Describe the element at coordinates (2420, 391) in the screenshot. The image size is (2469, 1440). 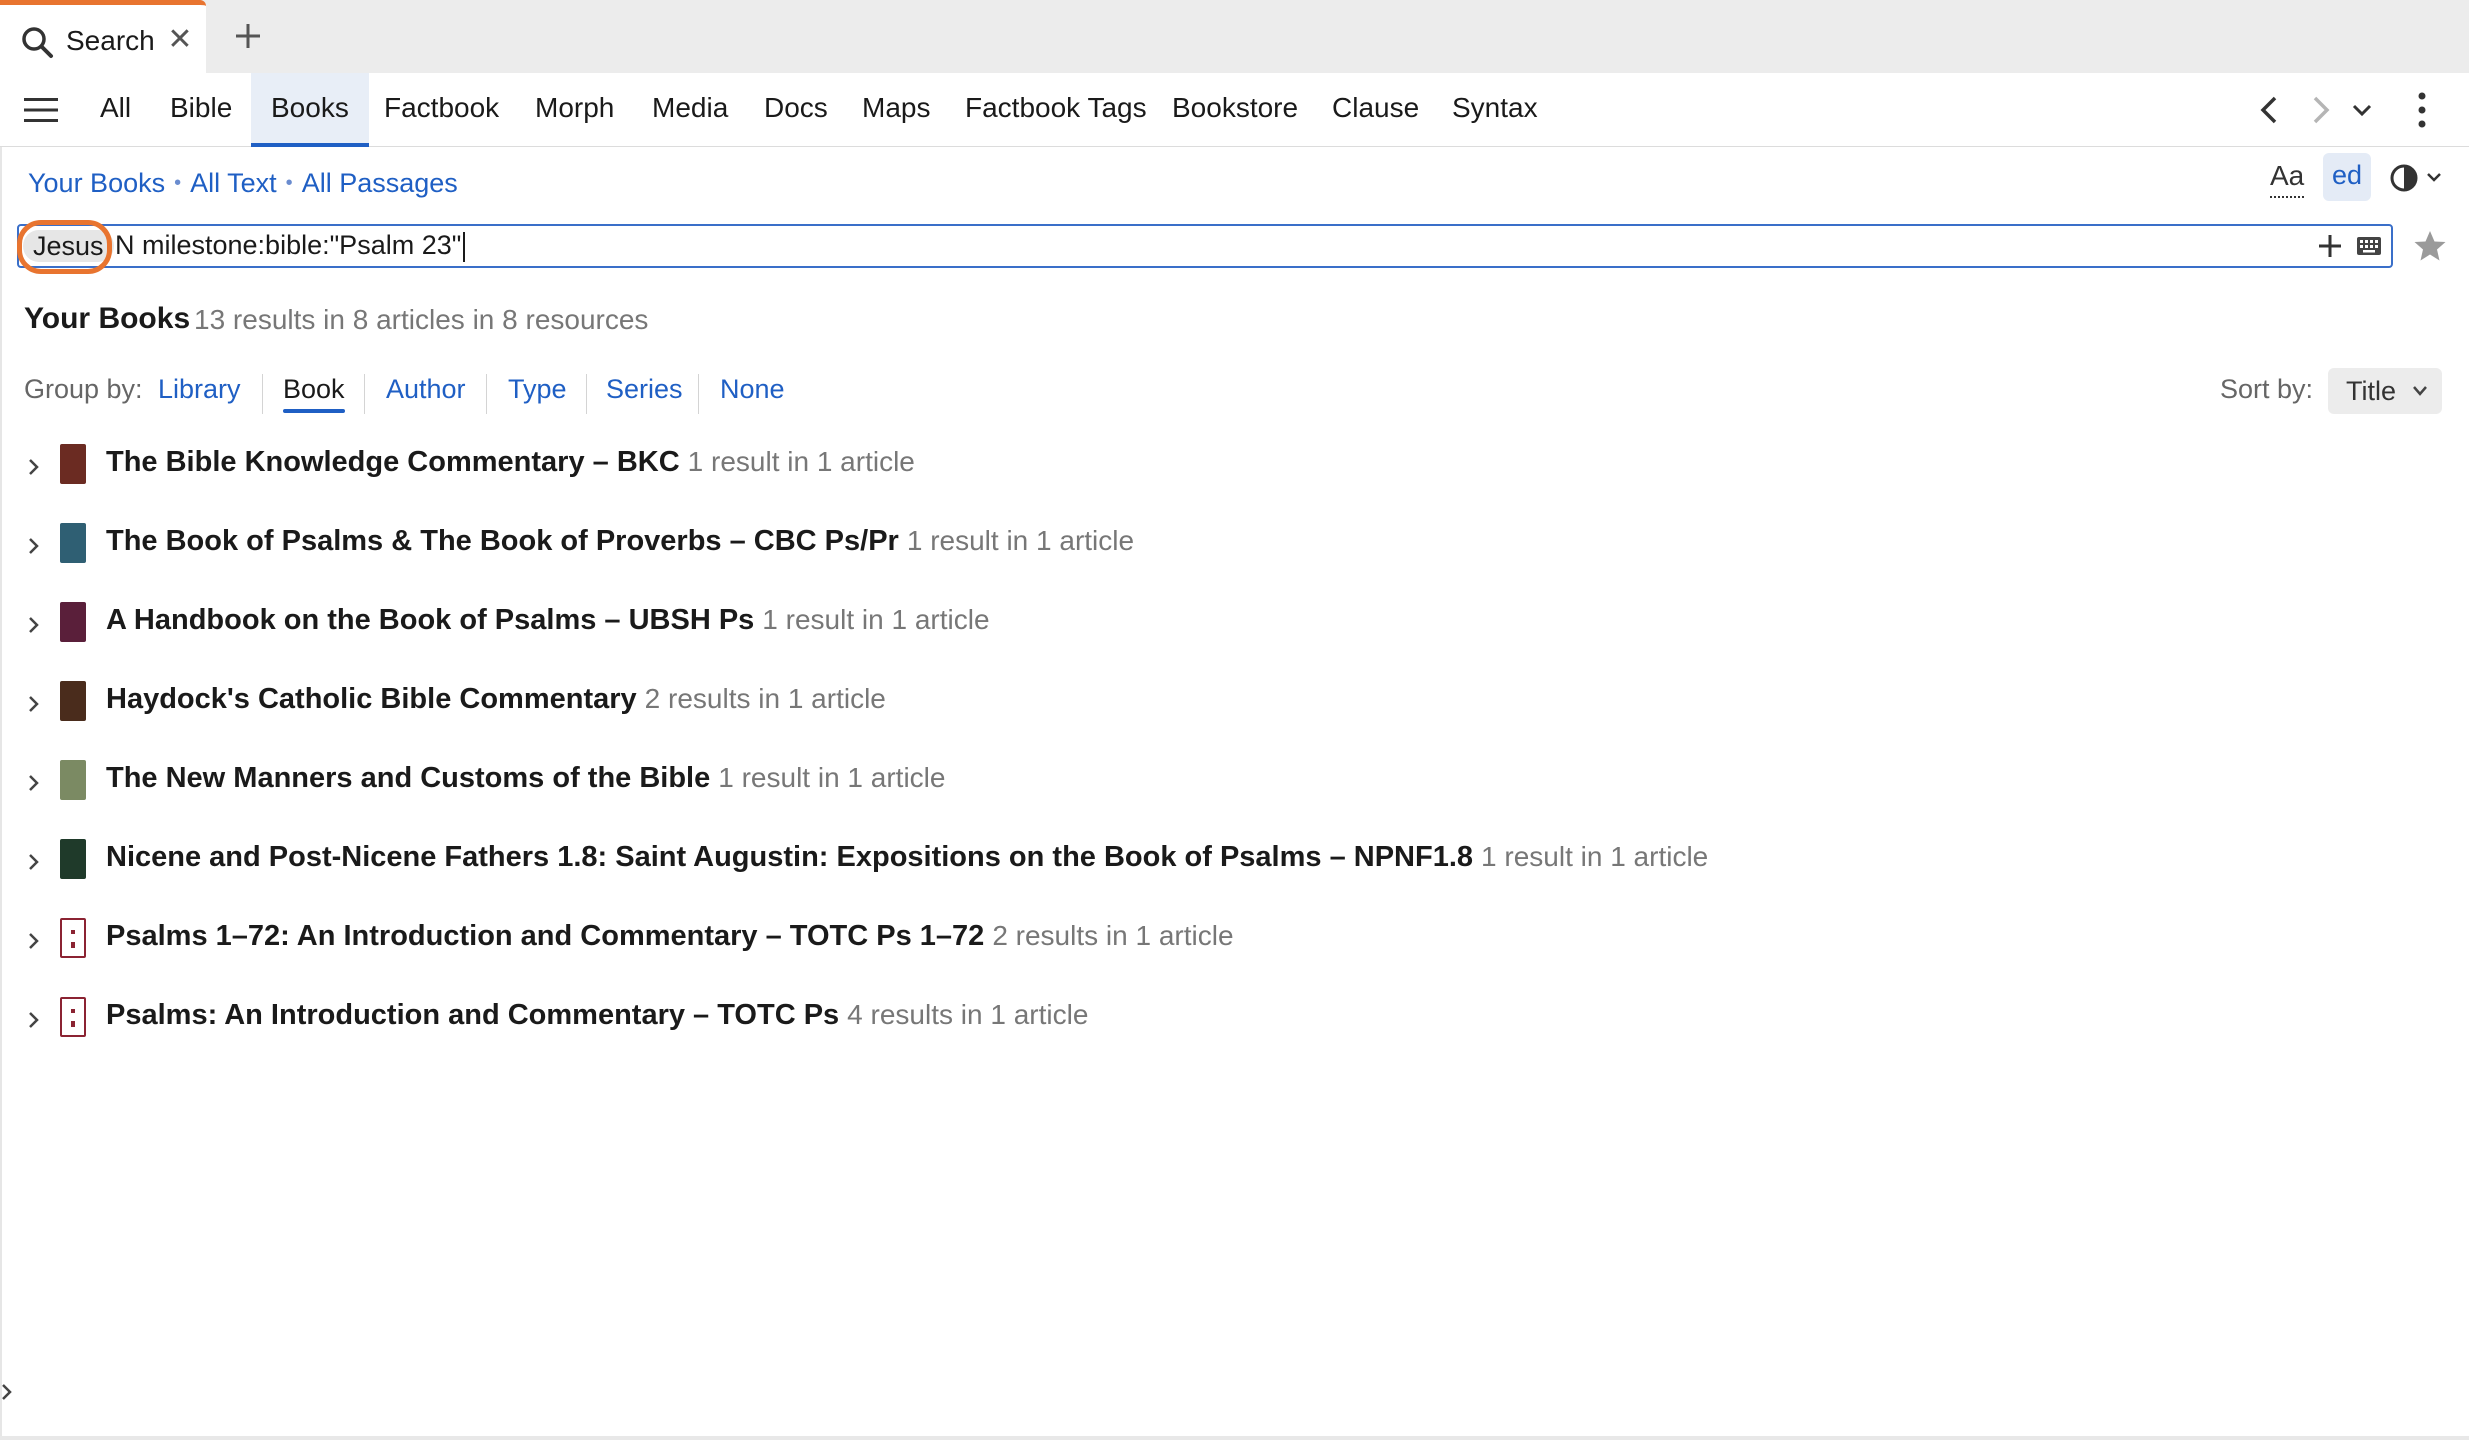
I see `chevron-down-icon` at that location.